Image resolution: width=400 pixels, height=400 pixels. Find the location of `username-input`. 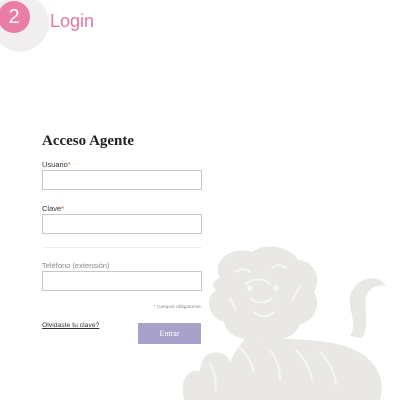

username-input is located at coordinates (122, 180).